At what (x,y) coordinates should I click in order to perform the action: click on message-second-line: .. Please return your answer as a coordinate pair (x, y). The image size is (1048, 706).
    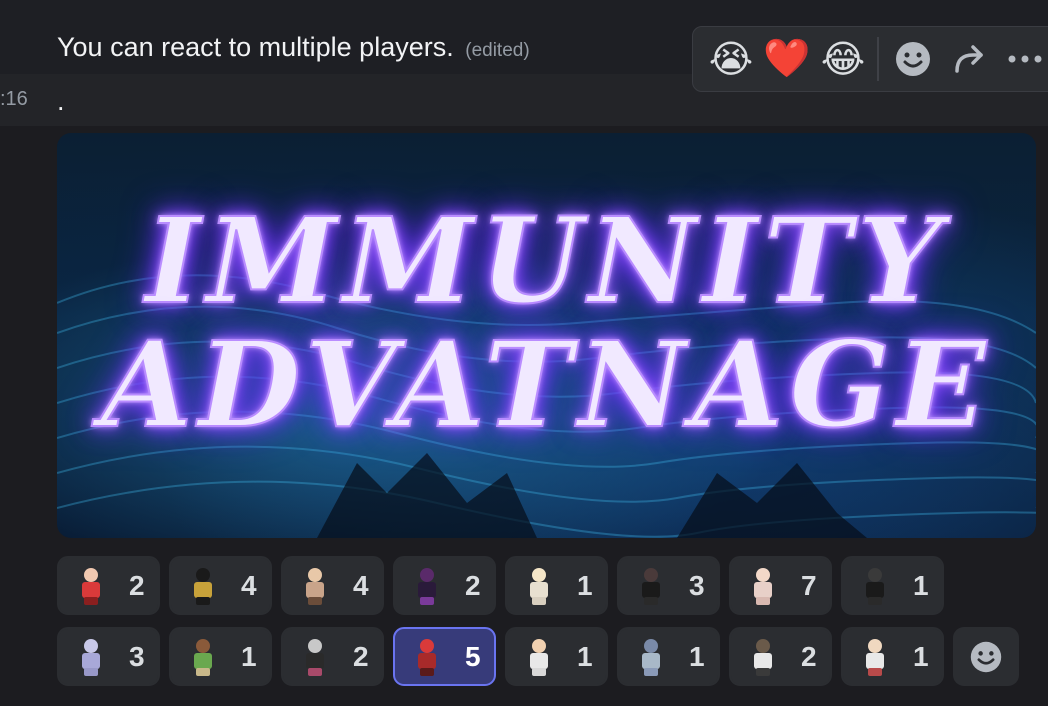
    Looking at the image, I should click on (61, 101).